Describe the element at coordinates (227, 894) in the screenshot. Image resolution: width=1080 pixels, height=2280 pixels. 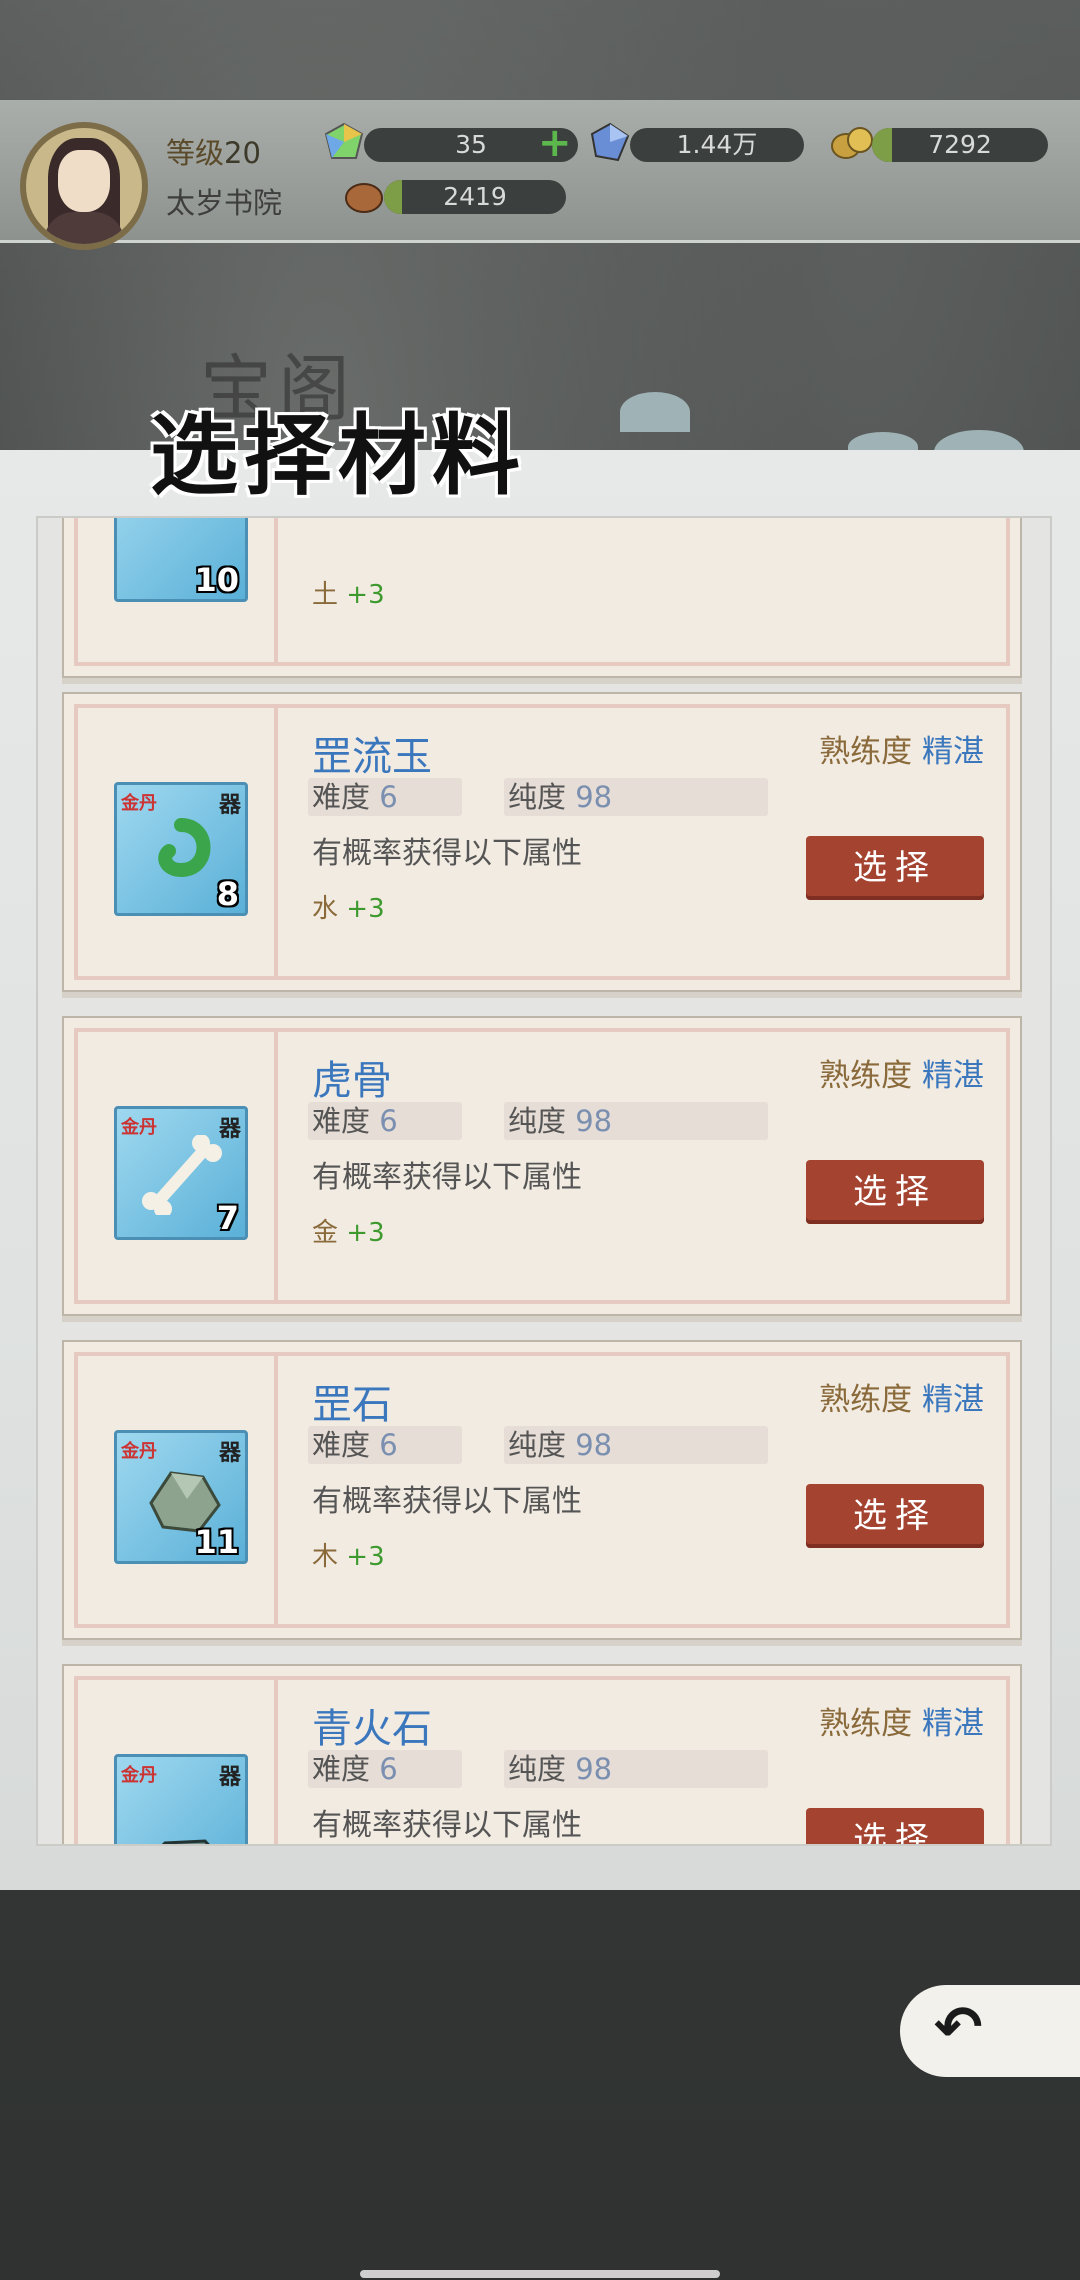
I see `item-count: 8` at that location.